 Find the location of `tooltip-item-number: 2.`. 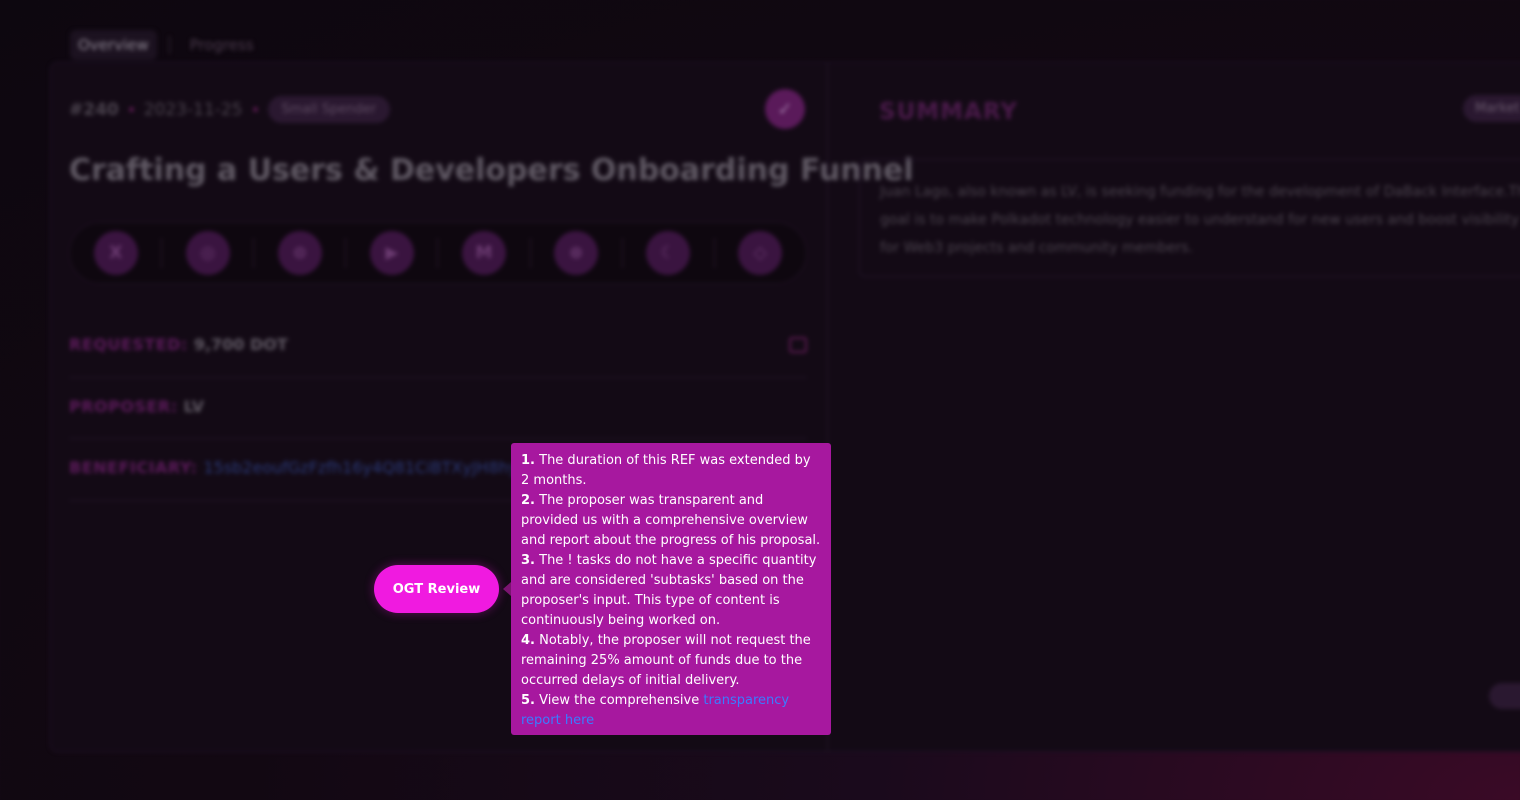

tooltip-item-number: 2. is located at coordinates (528, 500).